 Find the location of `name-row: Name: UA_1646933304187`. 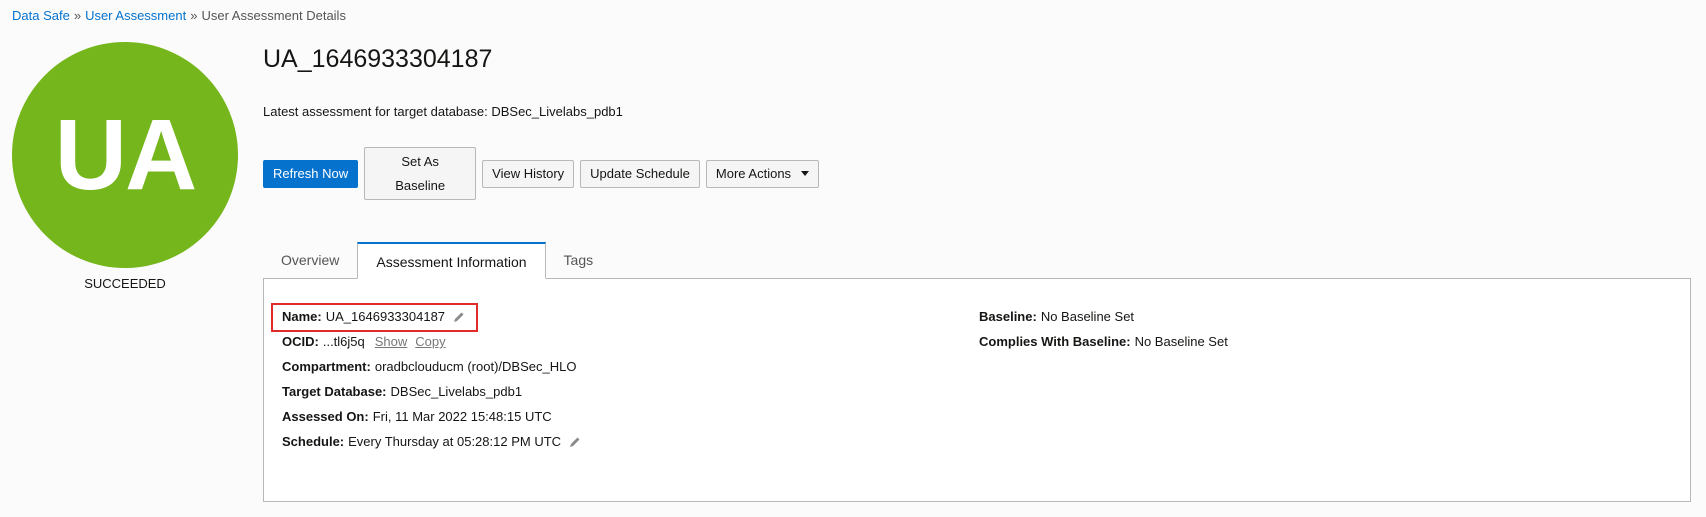

name-row: Name: UA_1646933304187 is located at coordinates (373, 316).